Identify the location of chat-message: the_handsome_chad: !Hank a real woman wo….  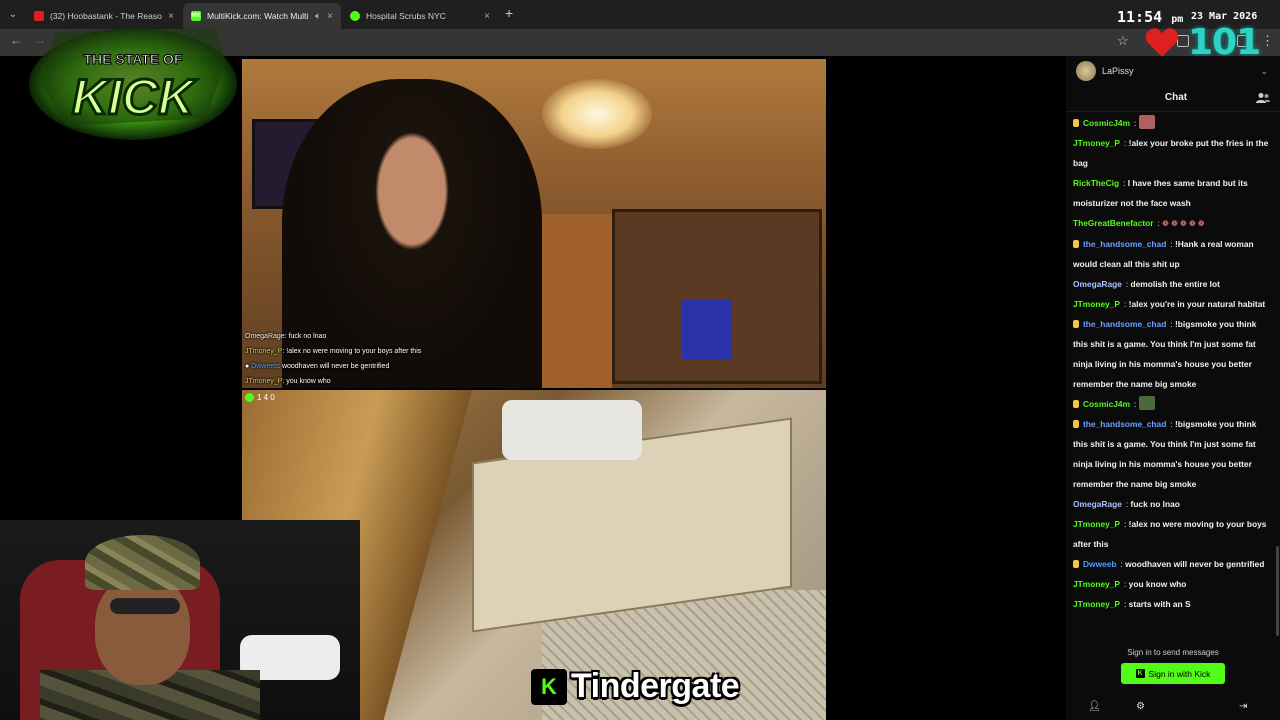
(1173, 254).